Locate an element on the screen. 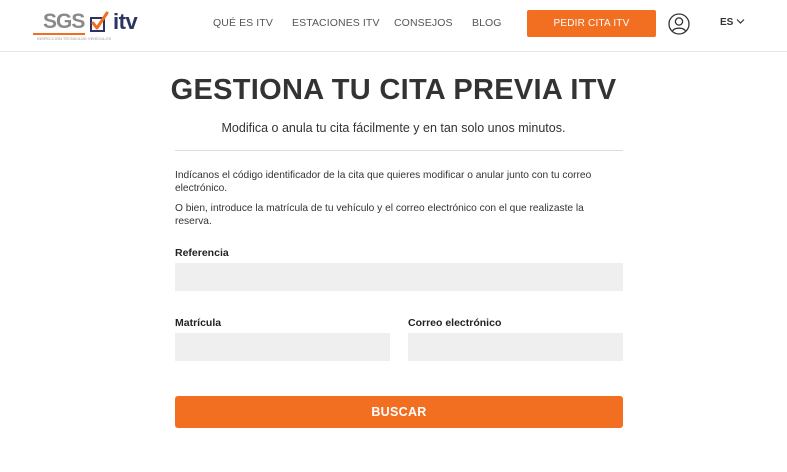  logo-underline is located at coordinates (59, 34).